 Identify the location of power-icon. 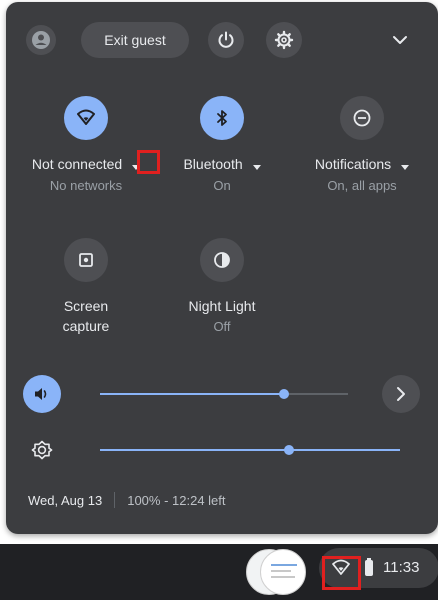
(226, 39).